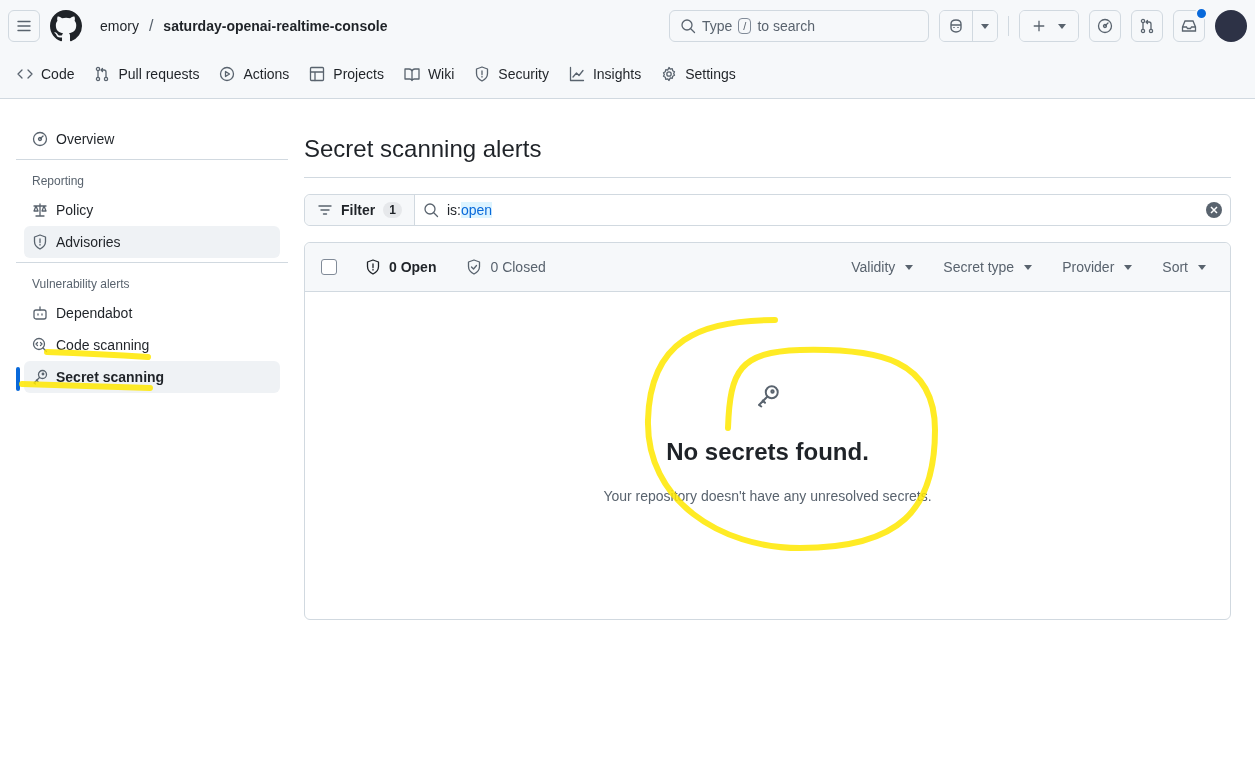  Describe the element at coordinates (1105, 26) in the screenshot. I see `issues-button` at that location.